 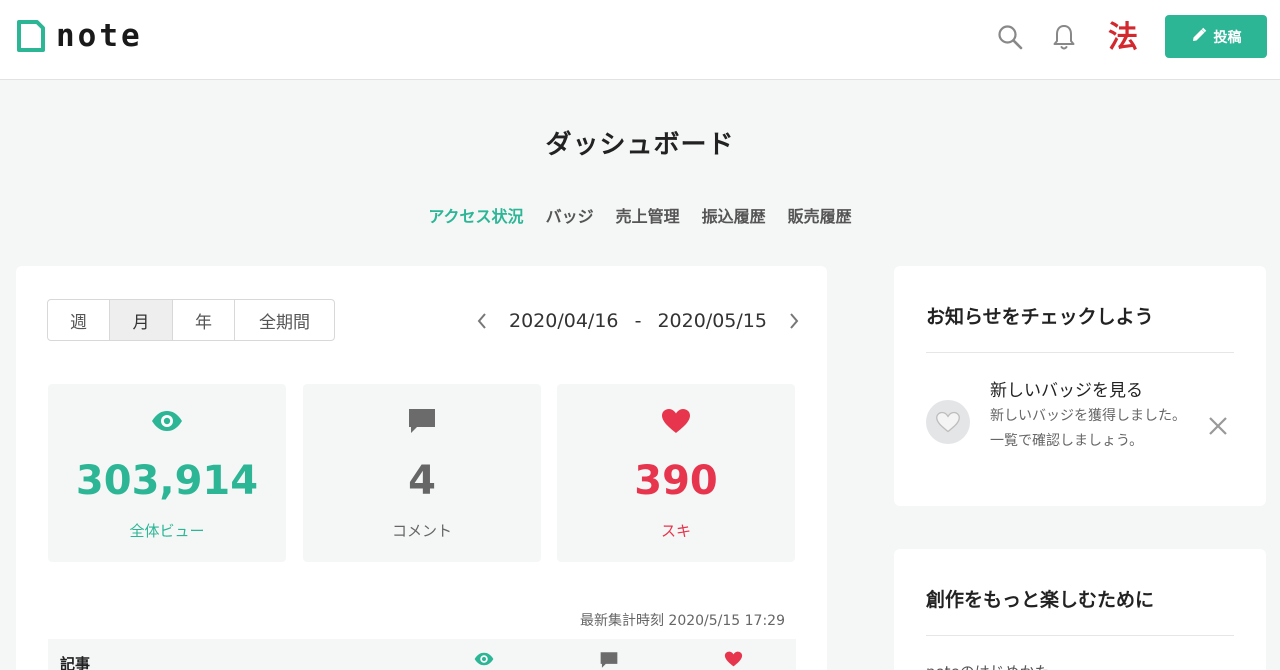 I want to click on creation-card: 創作をもっと楽しむために noteのはじめかた, so click(x=1080, y=609).